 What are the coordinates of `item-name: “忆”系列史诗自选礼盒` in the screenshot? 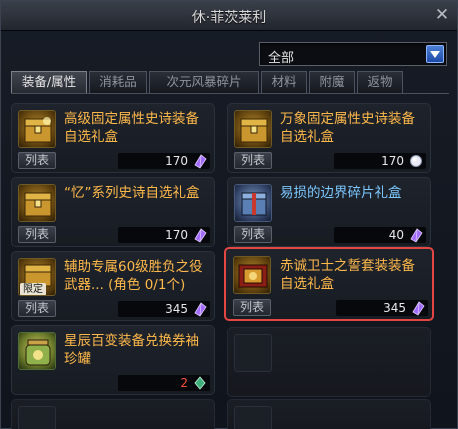 It's located at (132, 193).